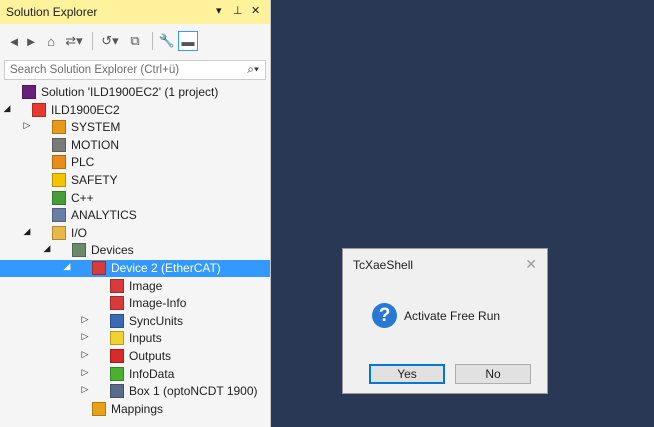 The image size is (654, 427). Describe the element at coordinates (117, 391) in the screenshot. I see `box-icon` at that location.